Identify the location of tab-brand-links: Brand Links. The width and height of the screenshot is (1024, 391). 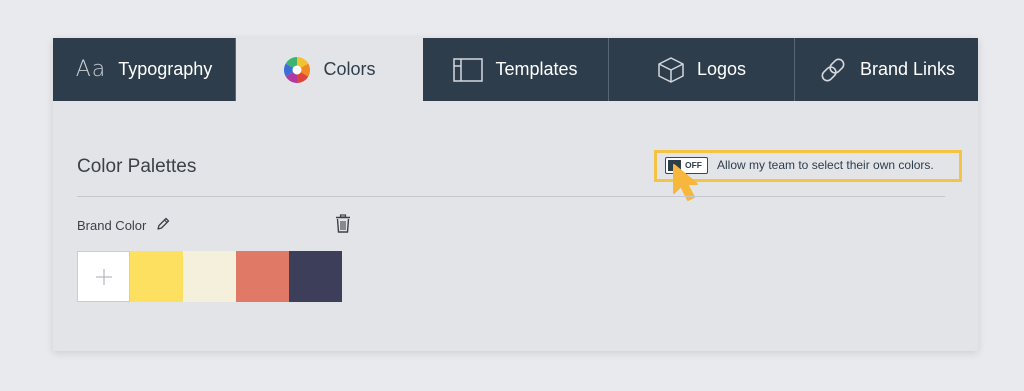
(886, 69).